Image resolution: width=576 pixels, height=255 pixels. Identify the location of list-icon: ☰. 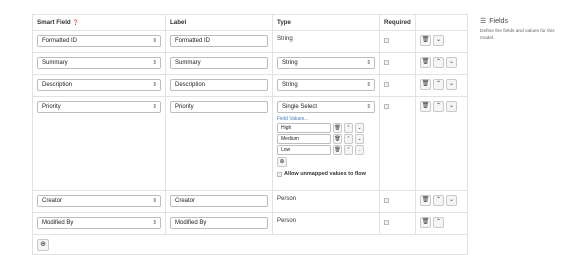
(483, 21).